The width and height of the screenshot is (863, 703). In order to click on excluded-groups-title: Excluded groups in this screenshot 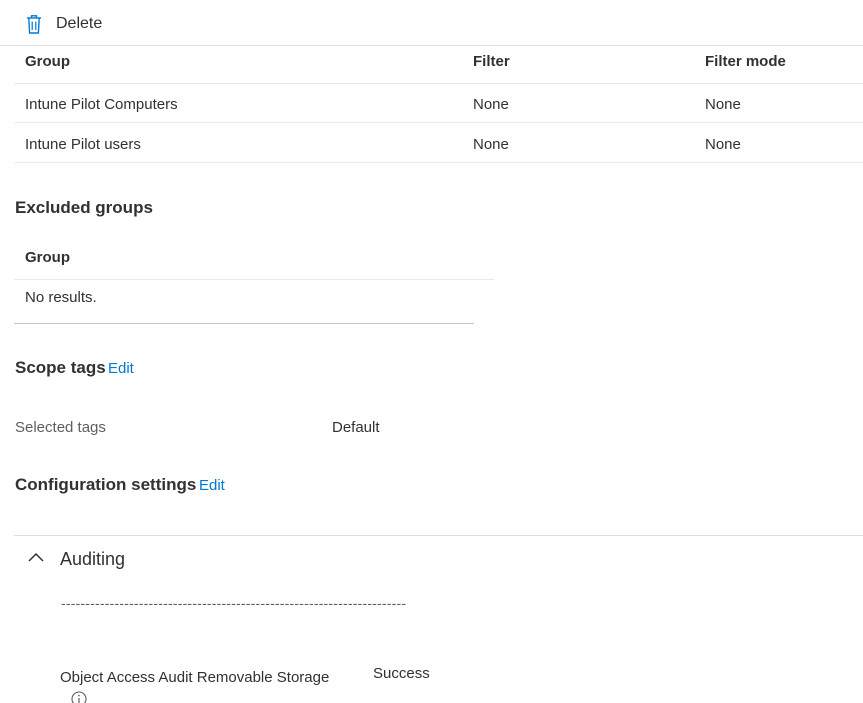, I will do `click(84, 207)`.